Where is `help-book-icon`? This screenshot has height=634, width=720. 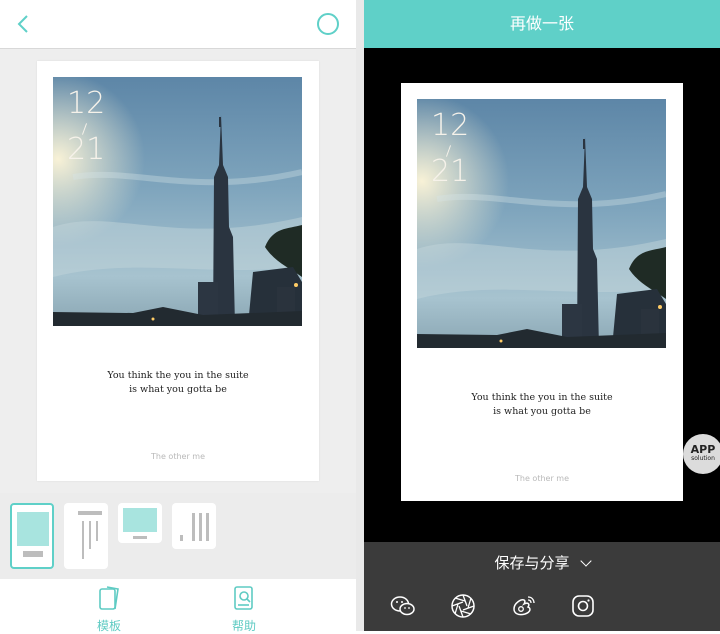
help-book-icon is located at coordinates (243, 598).